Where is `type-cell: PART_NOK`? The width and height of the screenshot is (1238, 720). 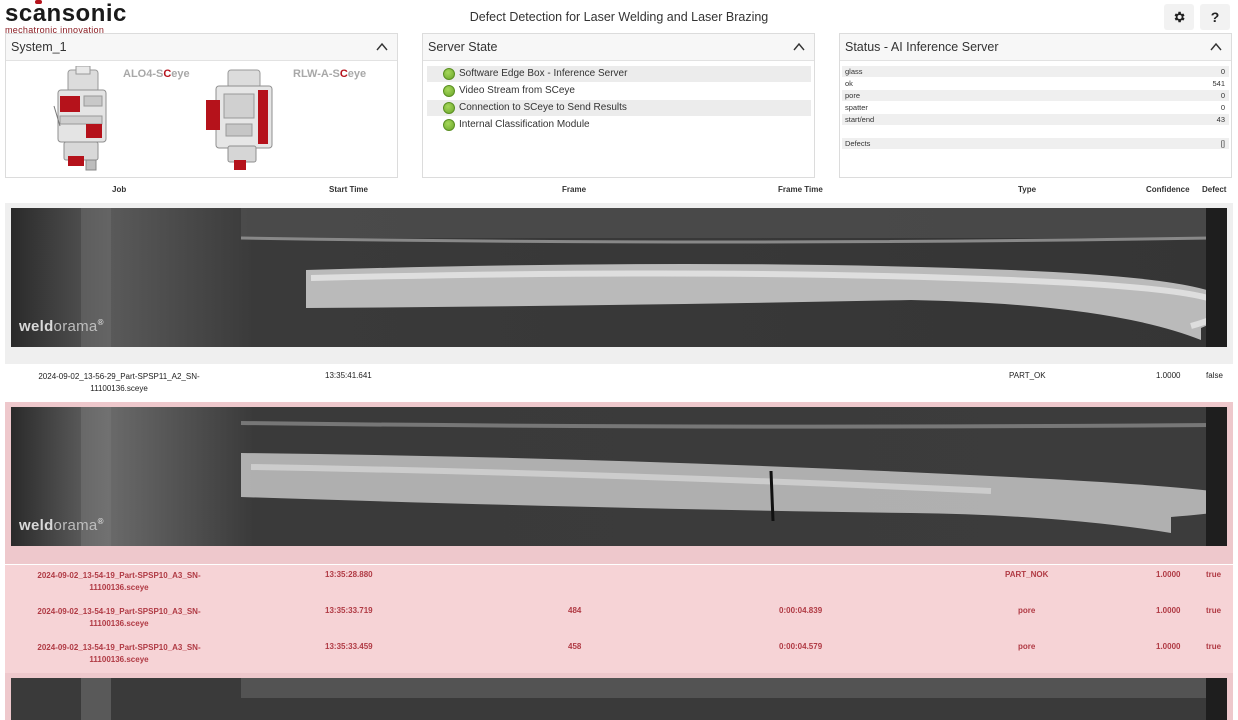 type-cell: PART_NOK is located at coordinates (1027, 574).